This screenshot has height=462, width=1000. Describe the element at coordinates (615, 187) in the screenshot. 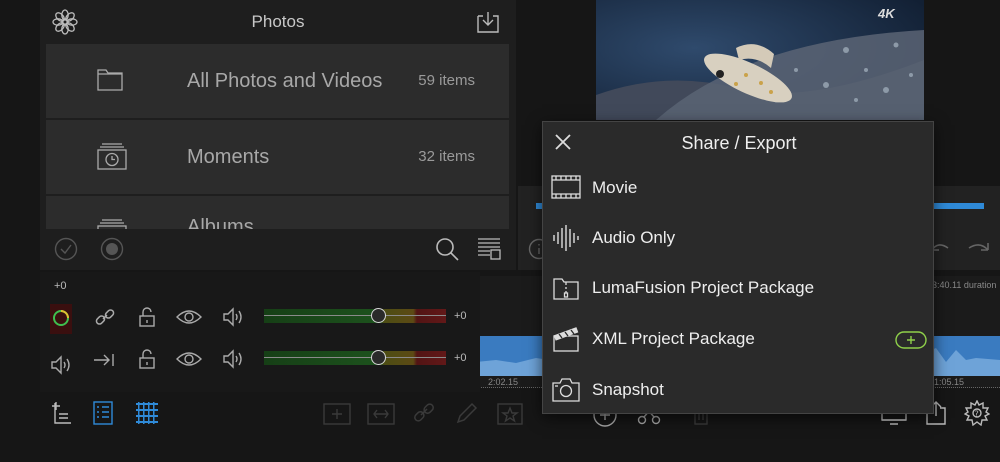

I see `export-option-label: Movie` at that location.